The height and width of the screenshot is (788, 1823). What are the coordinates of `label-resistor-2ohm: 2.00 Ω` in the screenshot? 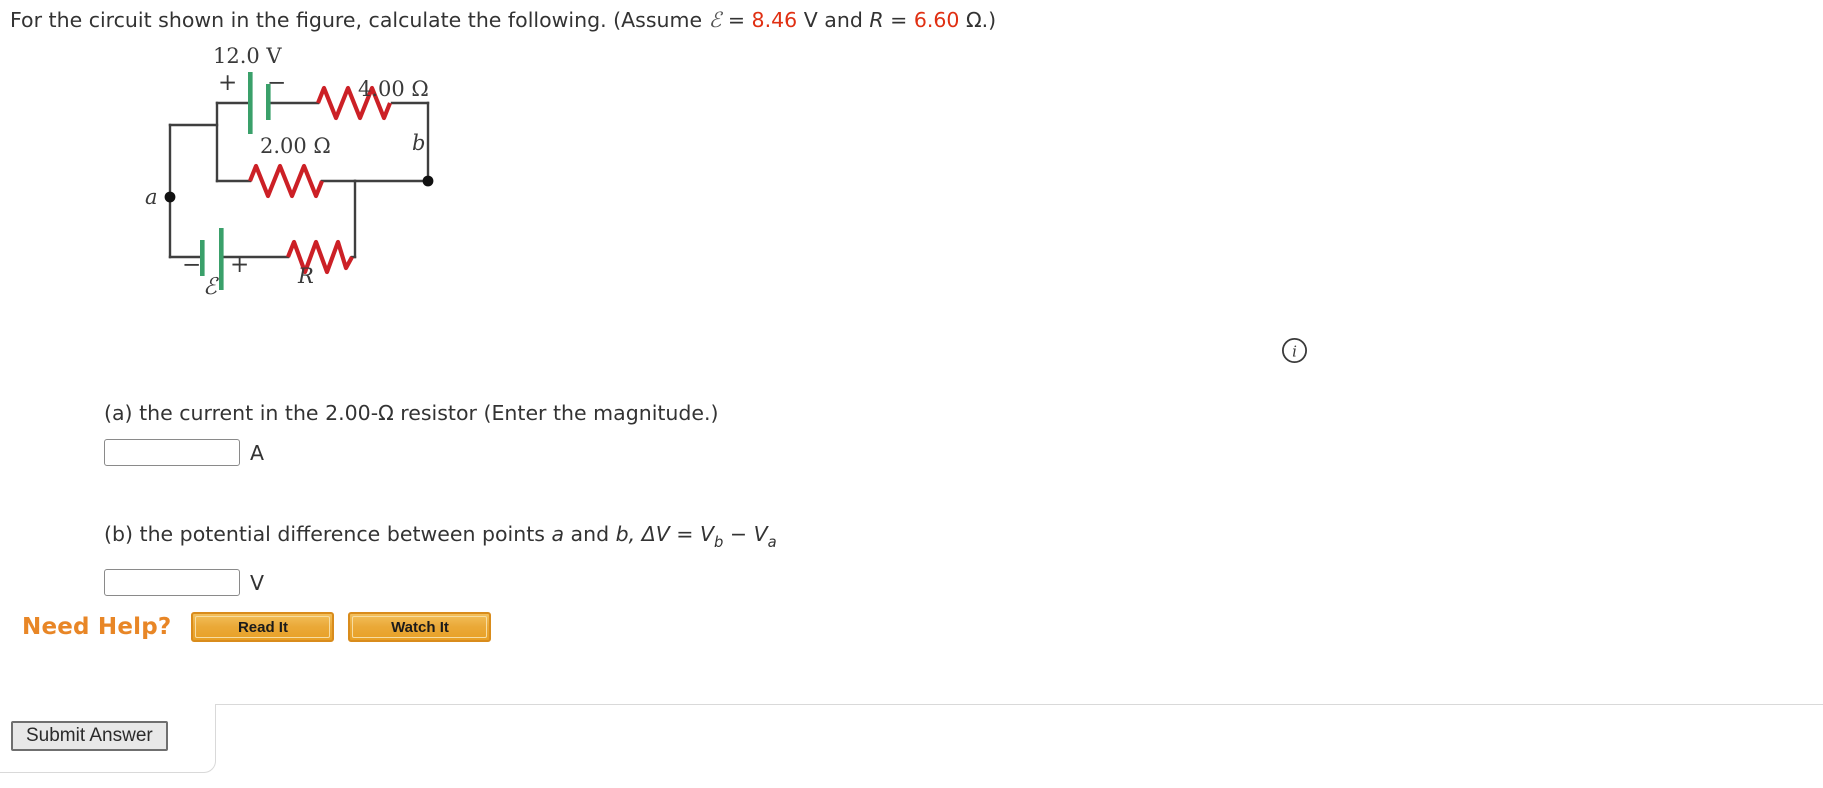 It's located at (295, 146).